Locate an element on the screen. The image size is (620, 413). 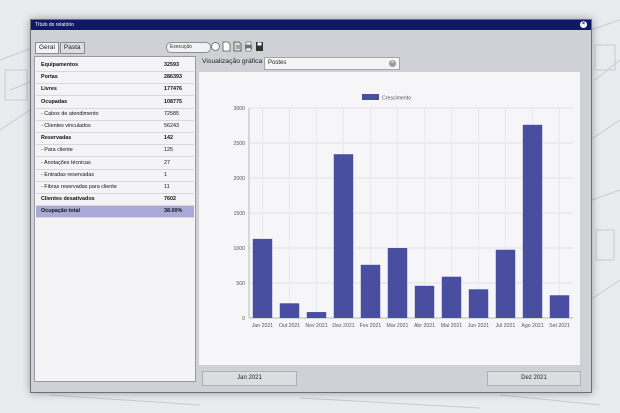
stats-value: 32593 is located at coordinates (171, 65).